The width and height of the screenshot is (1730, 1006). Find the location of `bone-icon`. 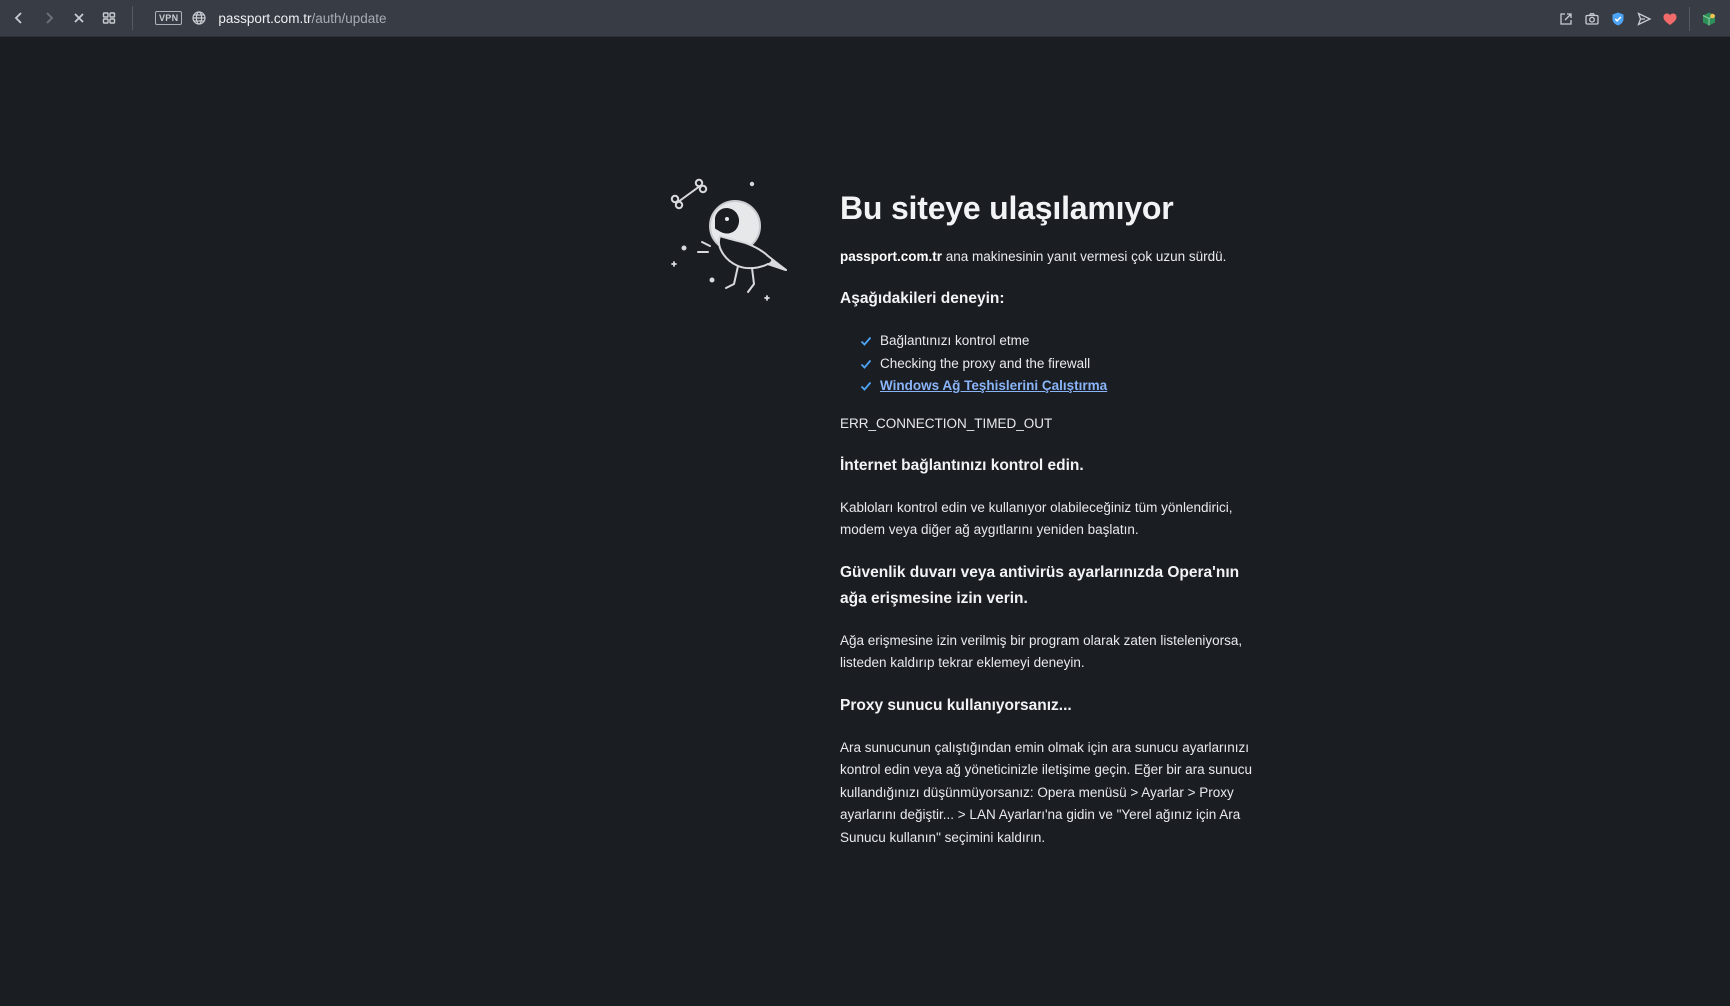

bone-icon is located at coordinates (689, 194).